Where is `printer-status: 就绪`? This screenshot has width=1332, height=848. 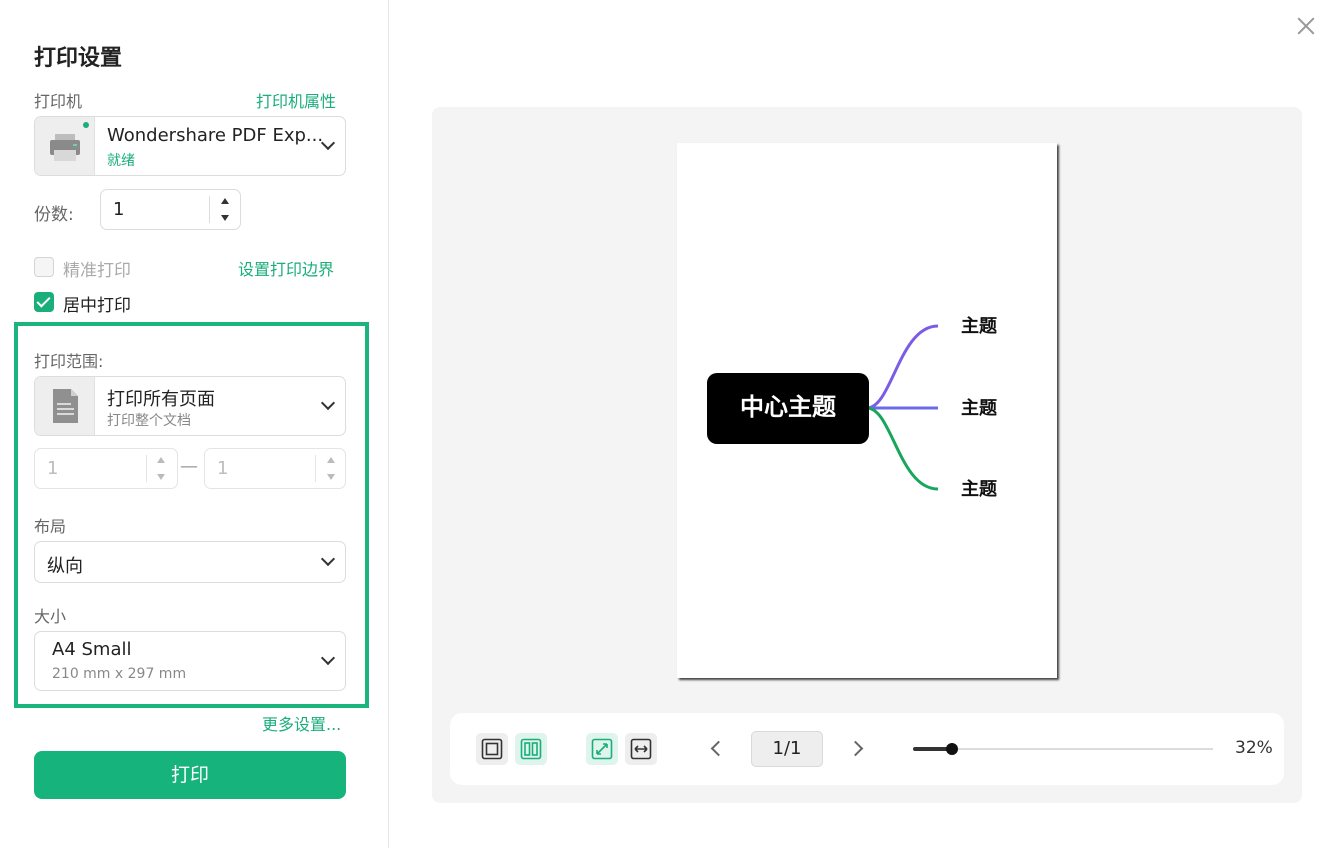
printer-status: 就绪 is located at coordinates (121, 161).